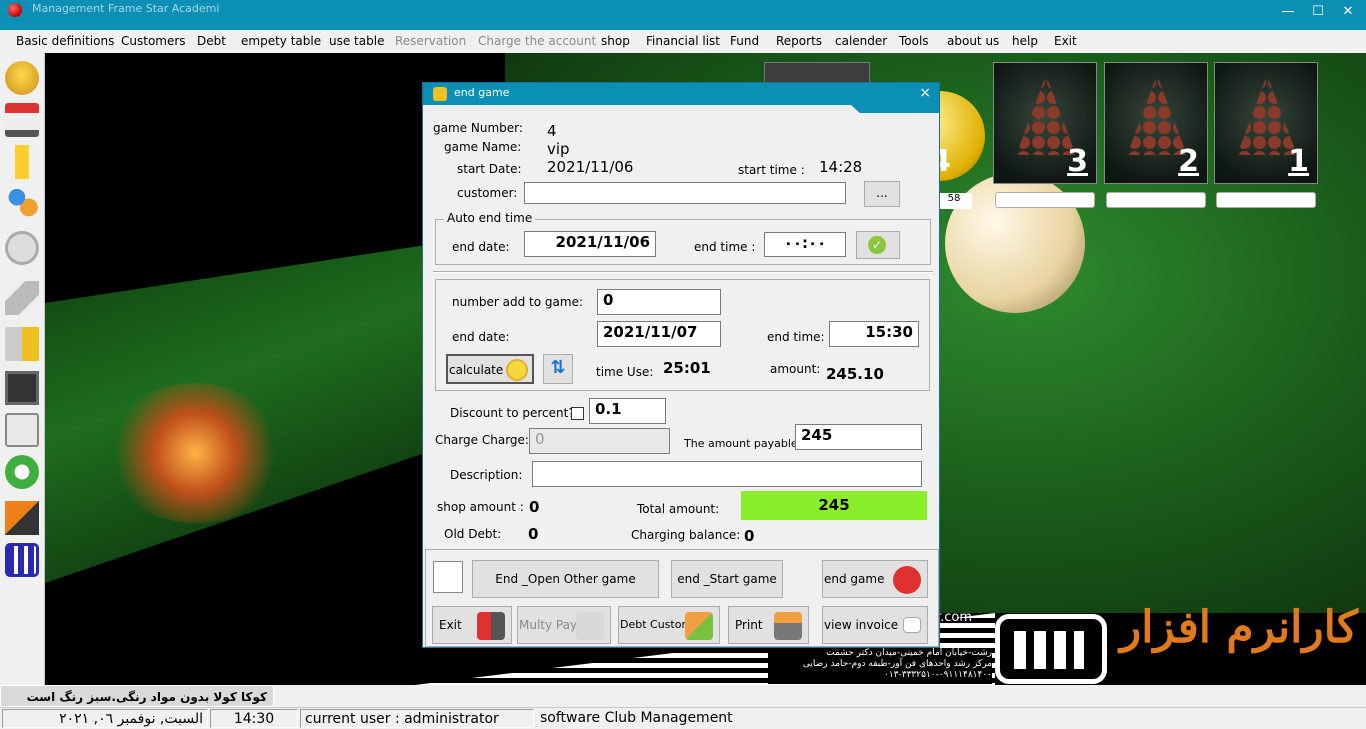 The image size is (1366, 729). What do you see at coordinates (517, 370) in the screenshot?
I see `calculate-icon` at bounding box center [517, 370].